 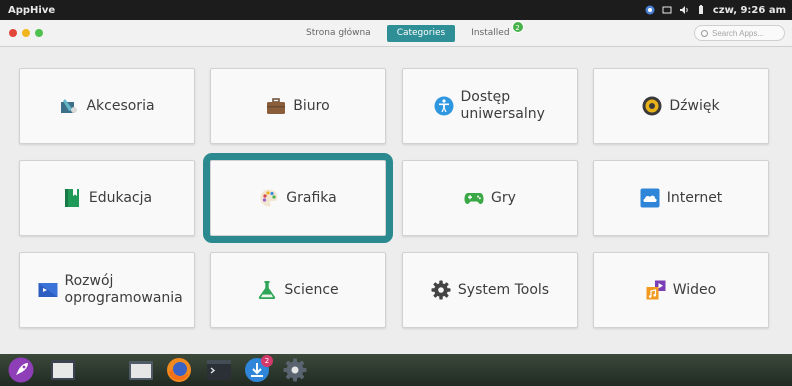 I want to click on category-card-internet: Internet, so click(x=681, y=198).